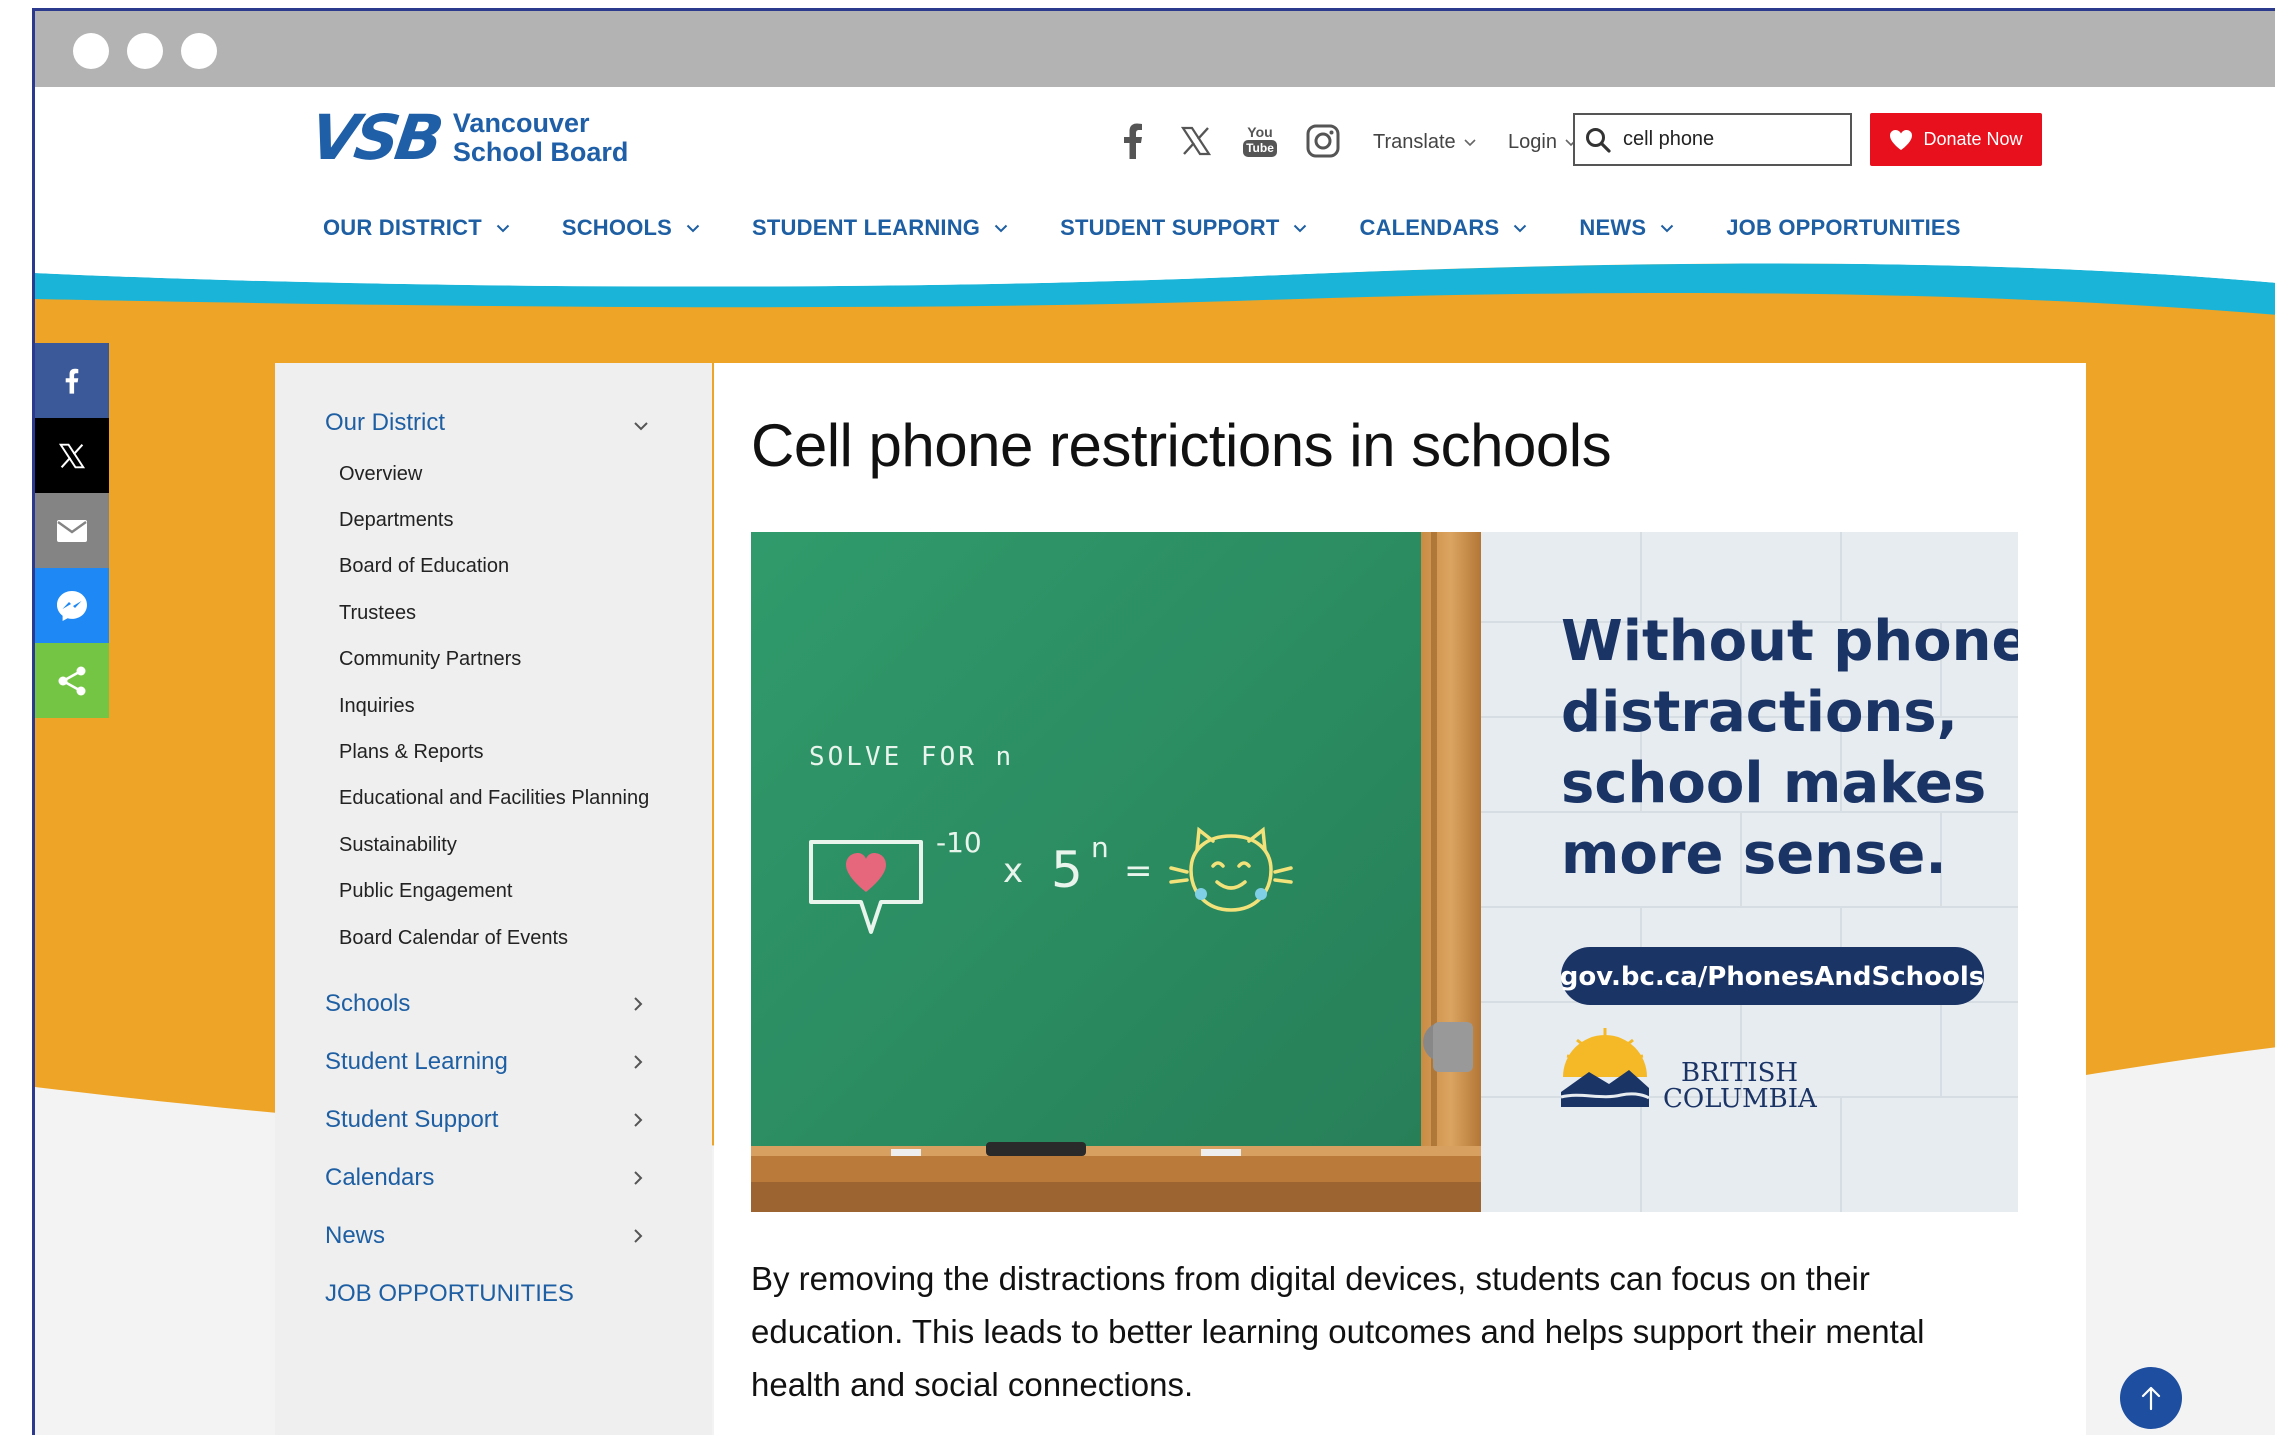 This screenshot has width=2275, height=1435. Describe the element at coordinates (866, 227) in the screenshot. I see `nav-label: STUDENT LEARNING` at that location.